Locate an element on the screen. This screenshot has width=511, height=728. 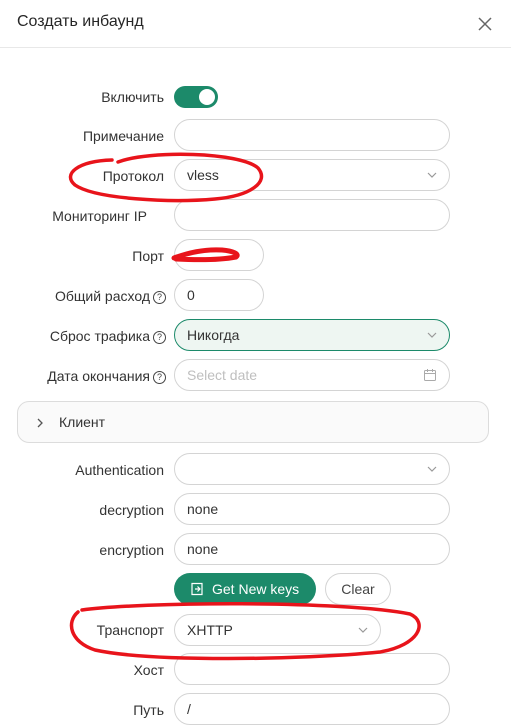
monitor-ip-label: Мониторинг IP is located at coordinates (99, 216).